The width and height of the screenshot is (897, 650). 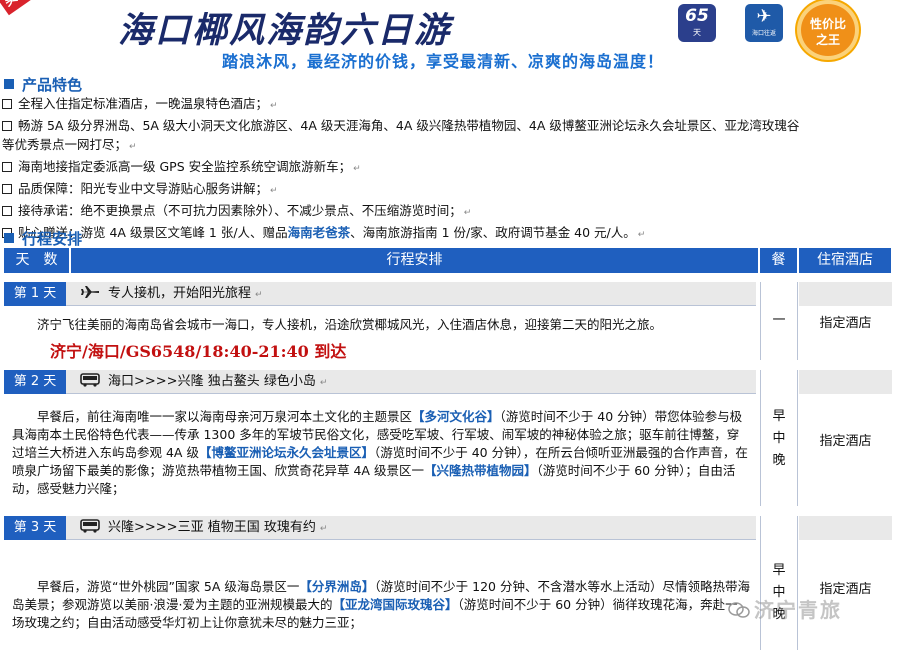 I want to click on feature-item-continued: 等优秀景点一网打尽； ↵, so click(x=449, y=146).